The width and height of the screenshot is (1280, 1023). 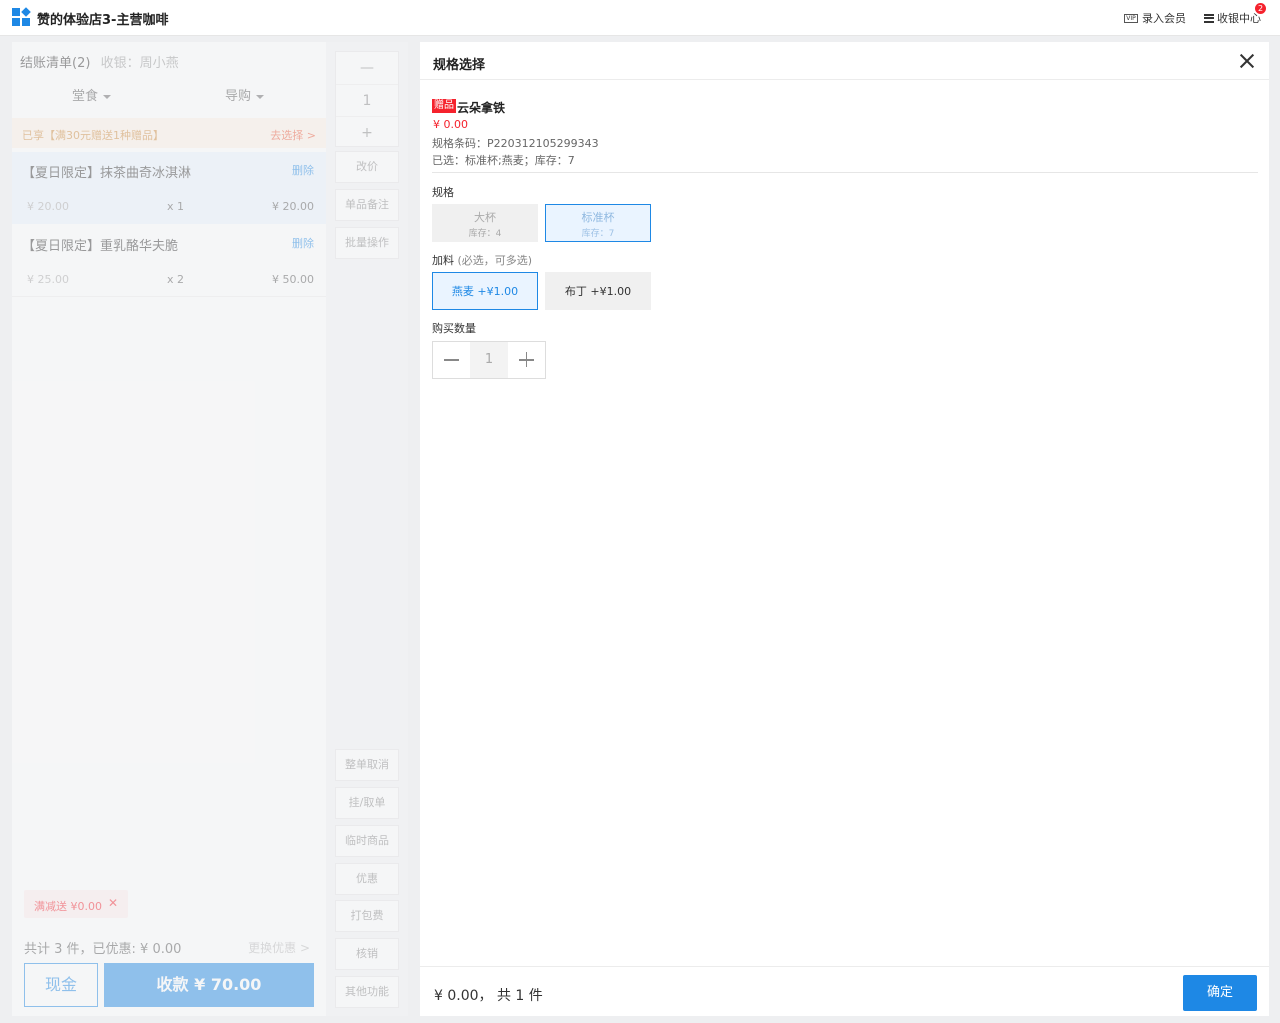 I want to click on quantity-section-label: 购买数量, so click(x=454, y=328).